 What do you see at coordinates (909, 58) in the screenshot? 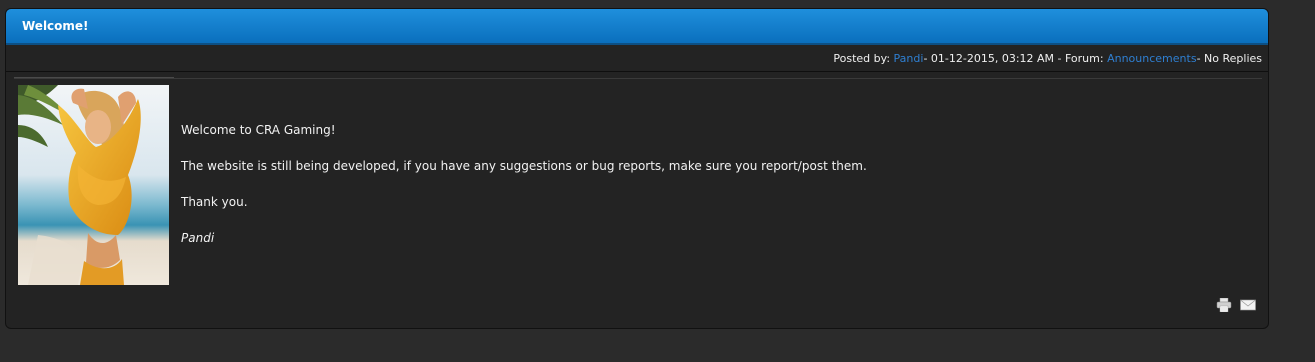
I see `author-link: Pandi` at bounding box center [909, 58].